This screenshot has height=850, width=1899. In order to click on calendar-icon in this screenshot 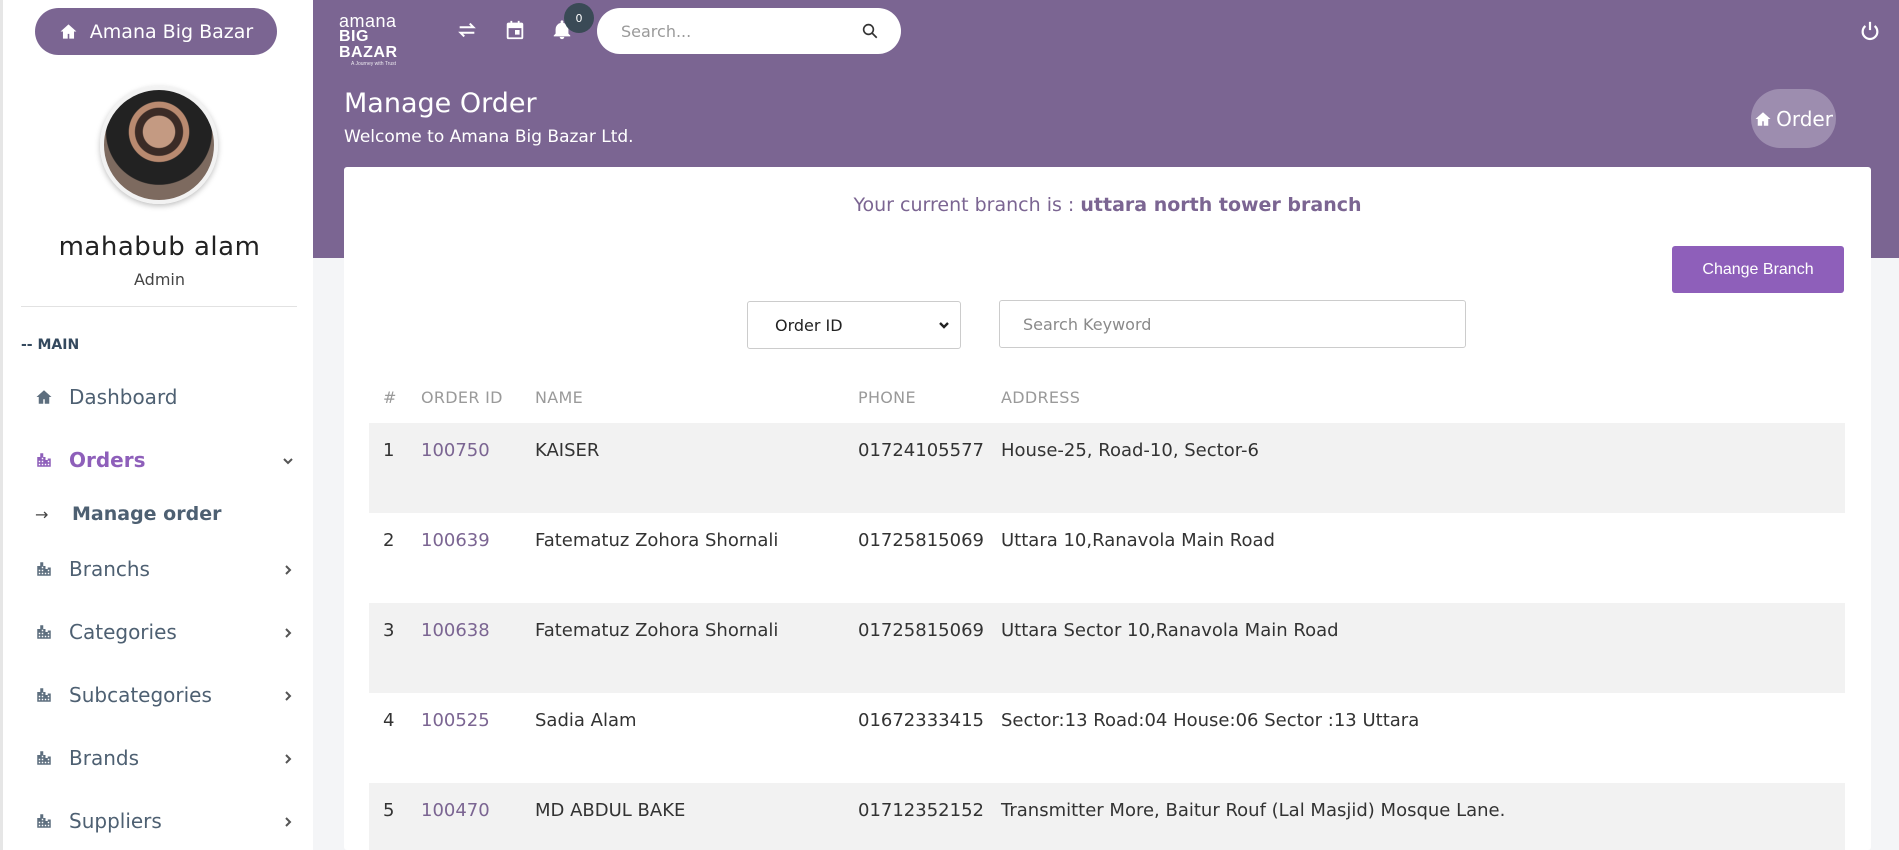, I will do `click(516, 31)`.